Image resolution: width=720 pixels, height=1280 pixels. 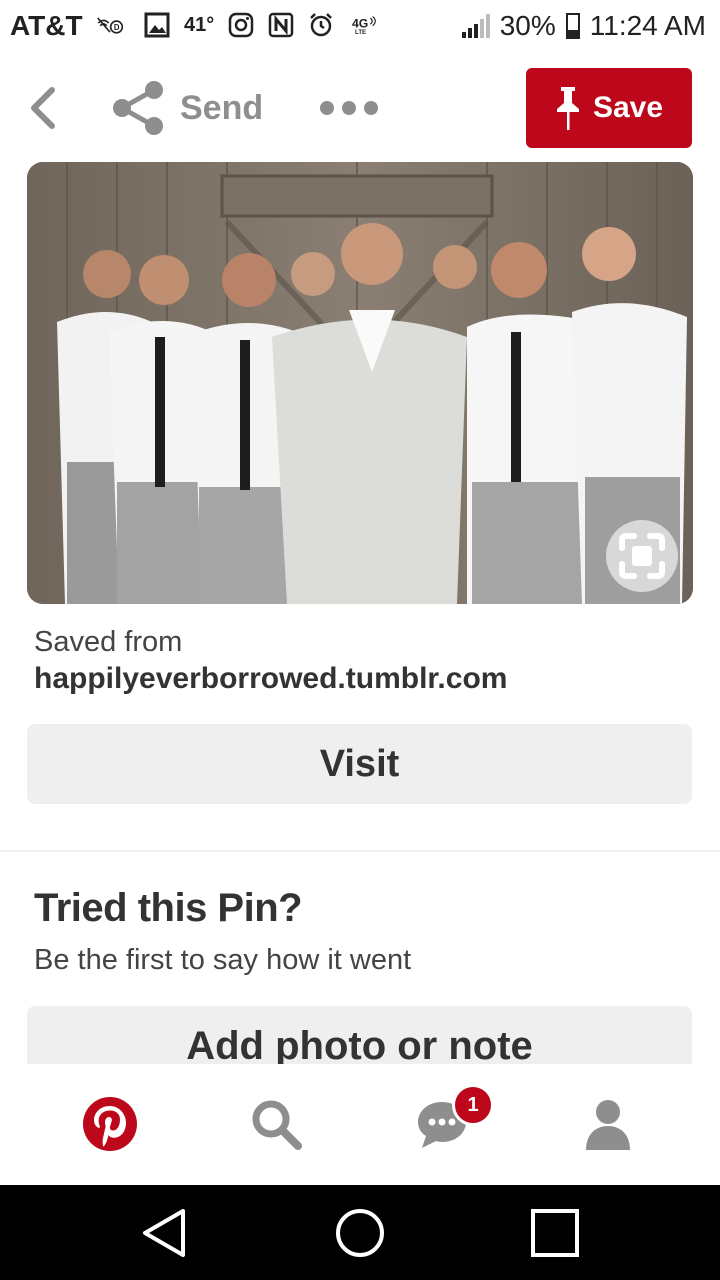 I want to click on visual-search-icon, so click(x=642, y=556).